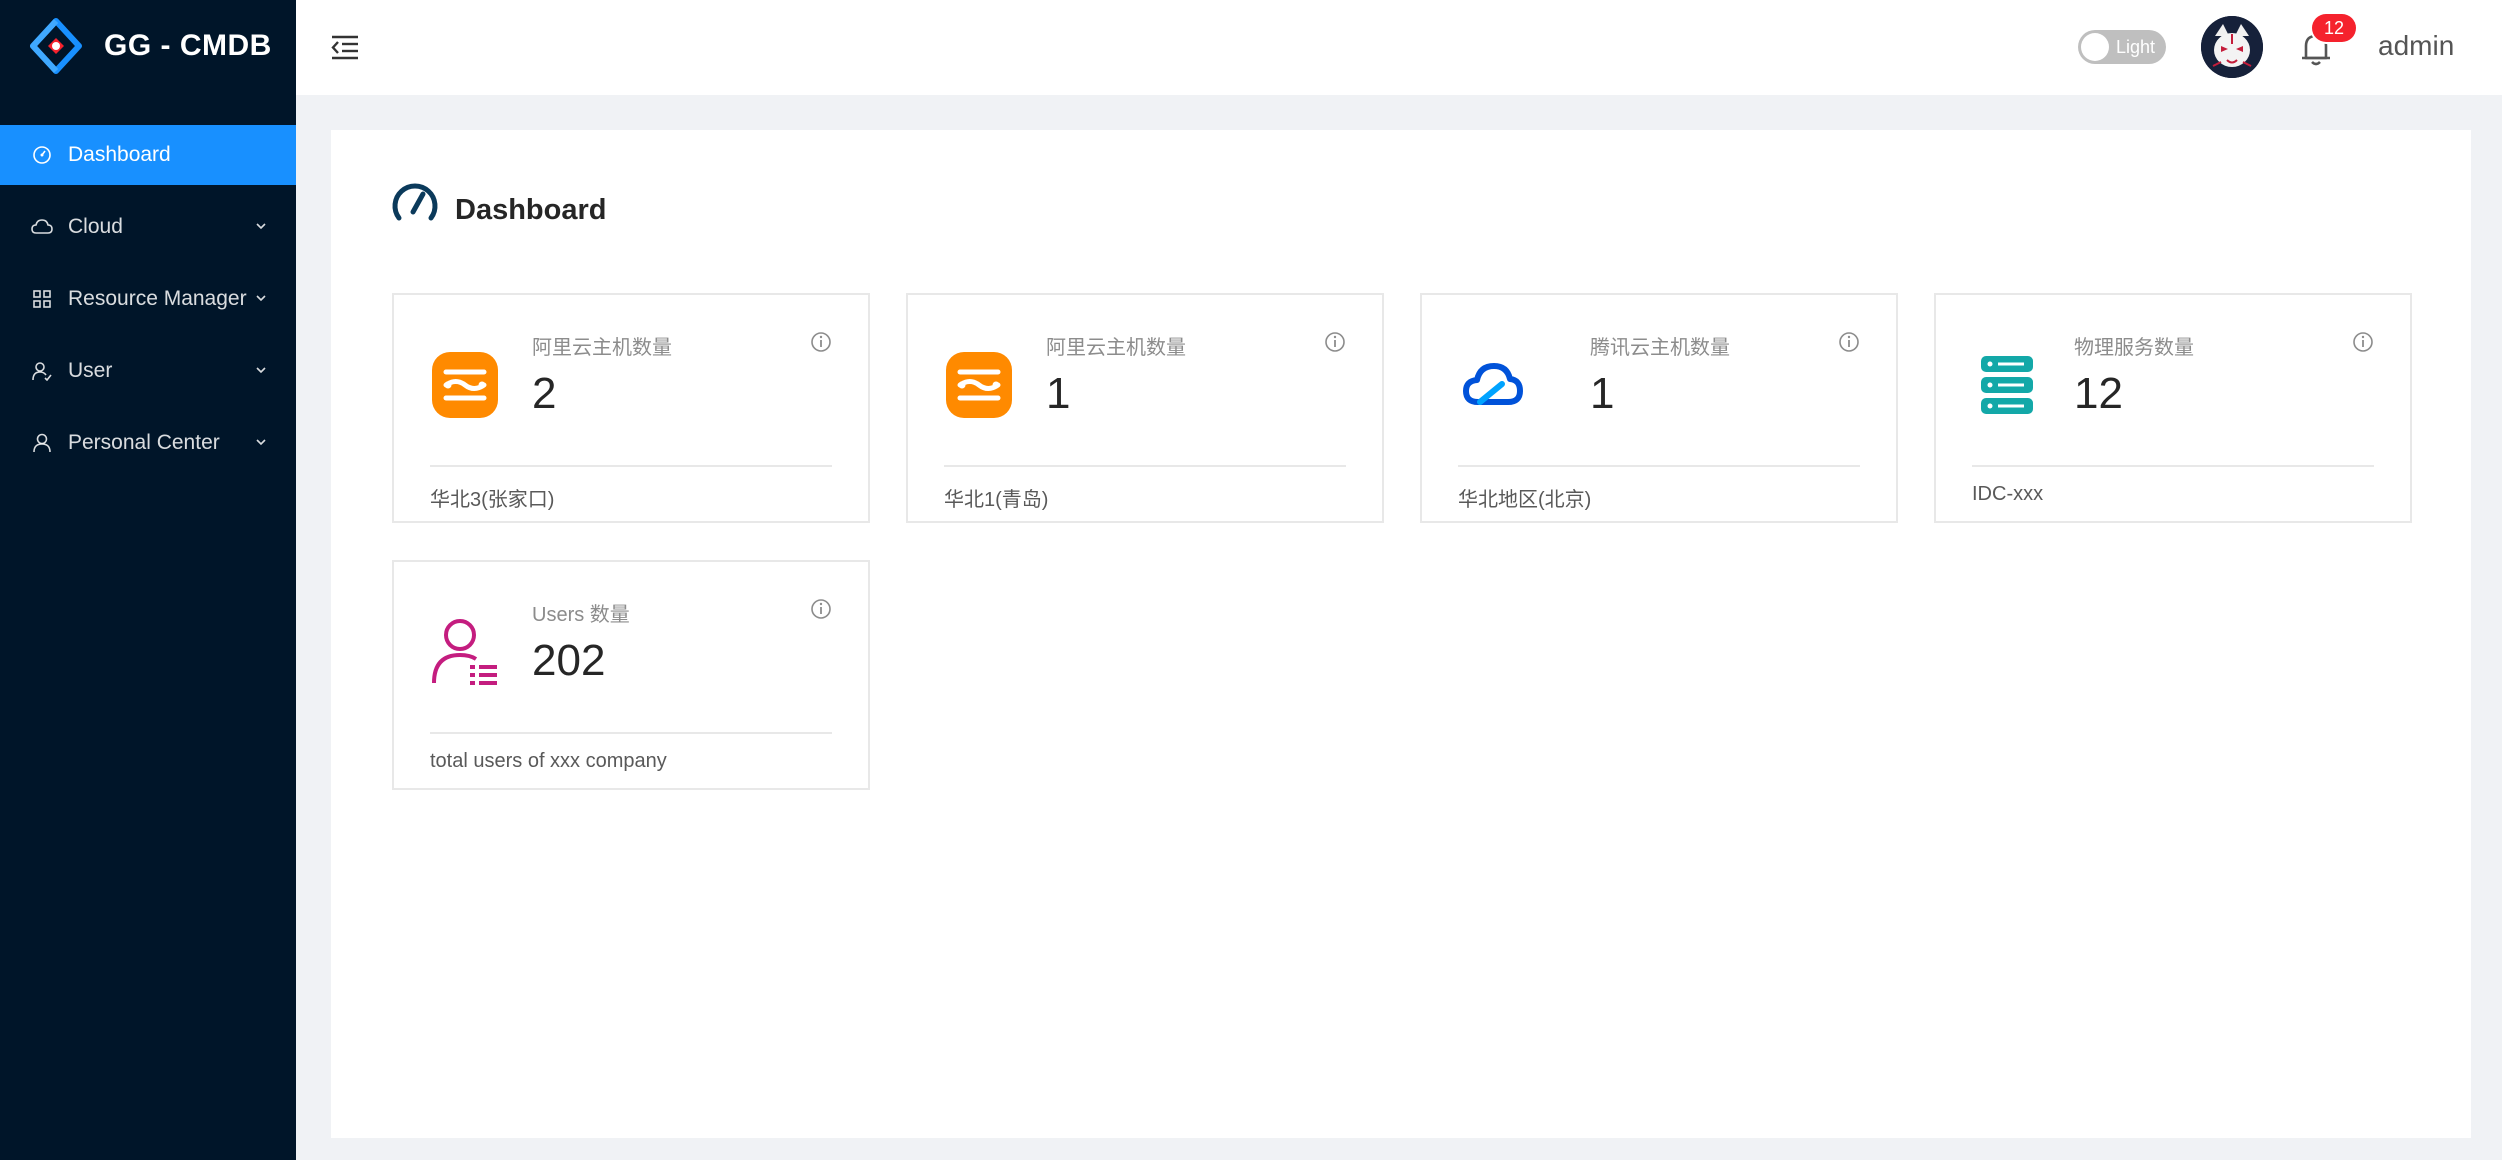 The width and height of the screenshot is (2502, 1160). I want to click on page-header: Dashboard, so click(498, 204).